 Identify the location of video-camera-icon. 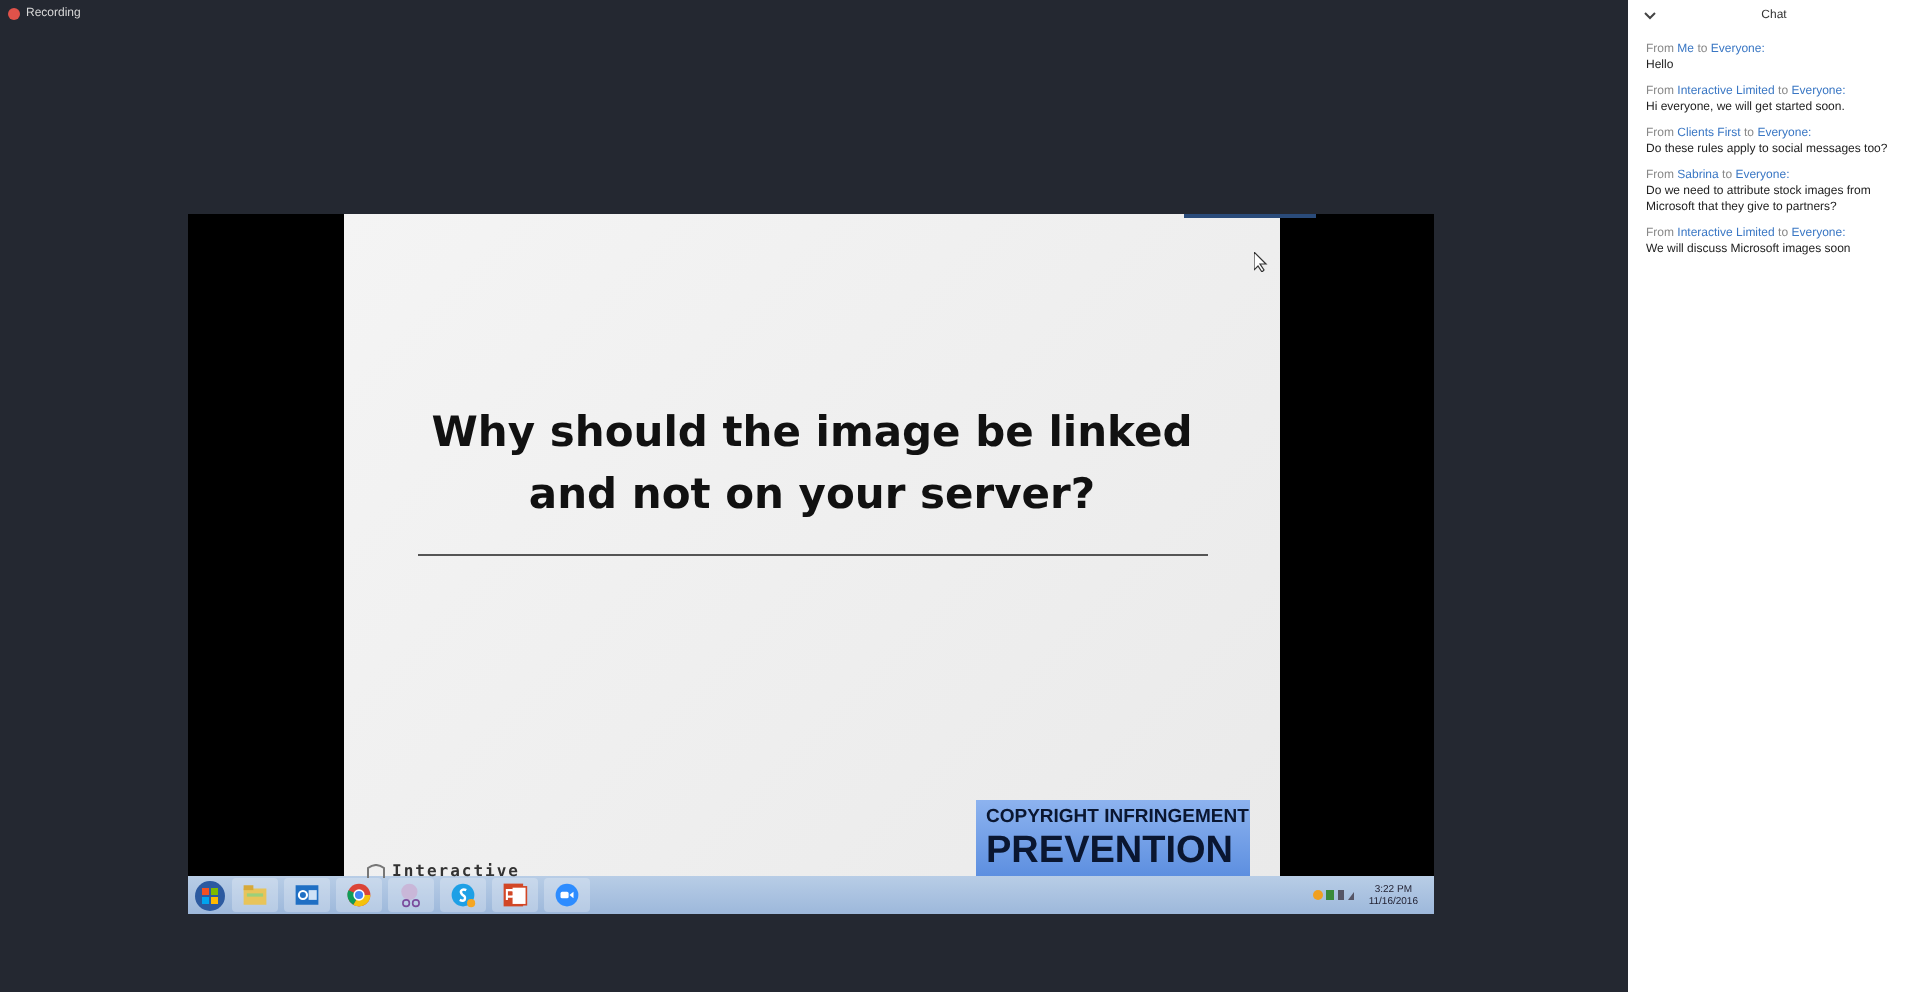
(567, 895).